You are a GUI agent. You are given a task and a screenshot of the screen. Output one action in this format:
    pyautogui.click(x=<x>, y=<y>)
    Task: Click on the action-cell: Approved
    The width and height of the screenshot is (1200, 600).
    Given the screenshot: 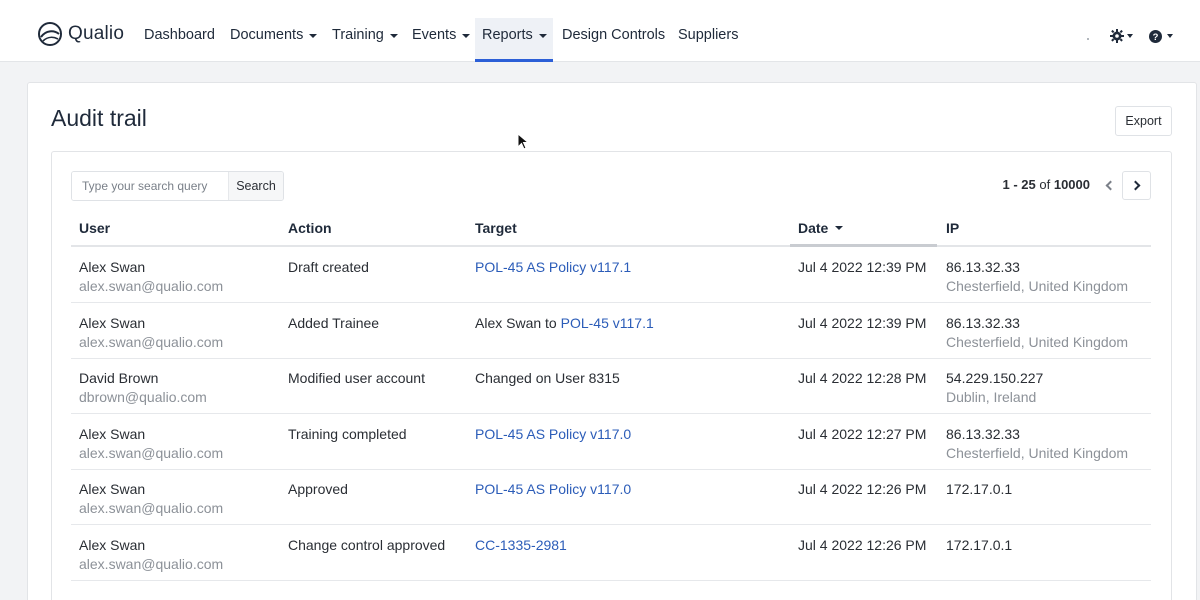 What is the action you would take?
    pyautogui.click(x=318, y=489)
    